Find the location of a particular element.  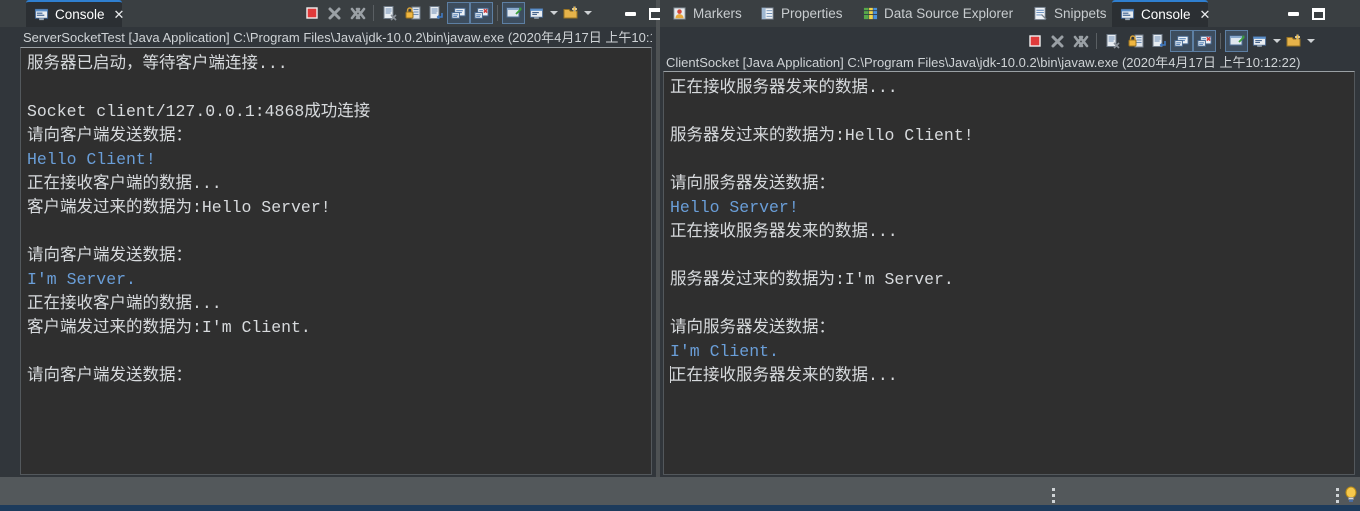

maximize-icon is located at coordinates (1318, 14).